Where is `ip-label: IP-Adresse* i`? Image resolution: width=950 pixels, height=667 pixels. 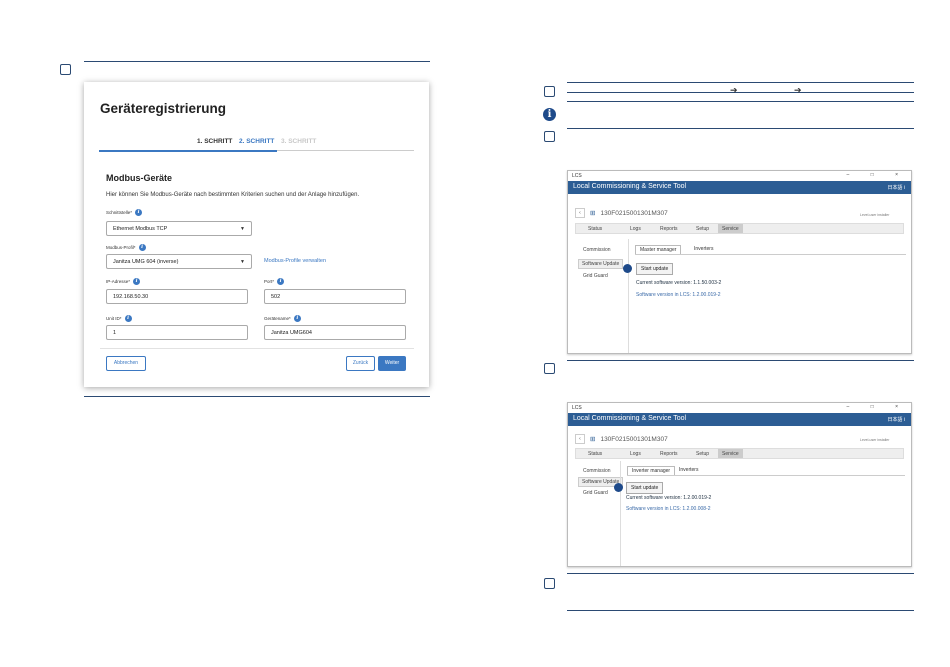 ip-label: IP-Adresse* i is located at coordinates (123, 281).